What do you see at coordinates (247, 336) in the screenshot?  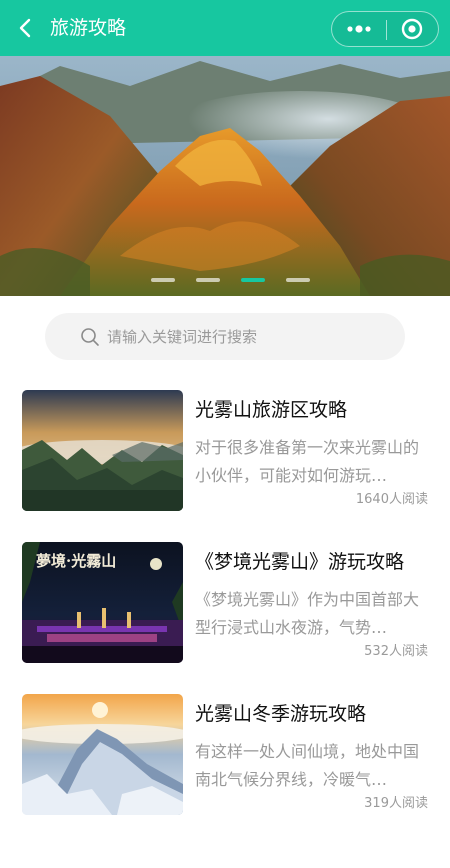 I see `search-input` at bounding box center [247, 336].